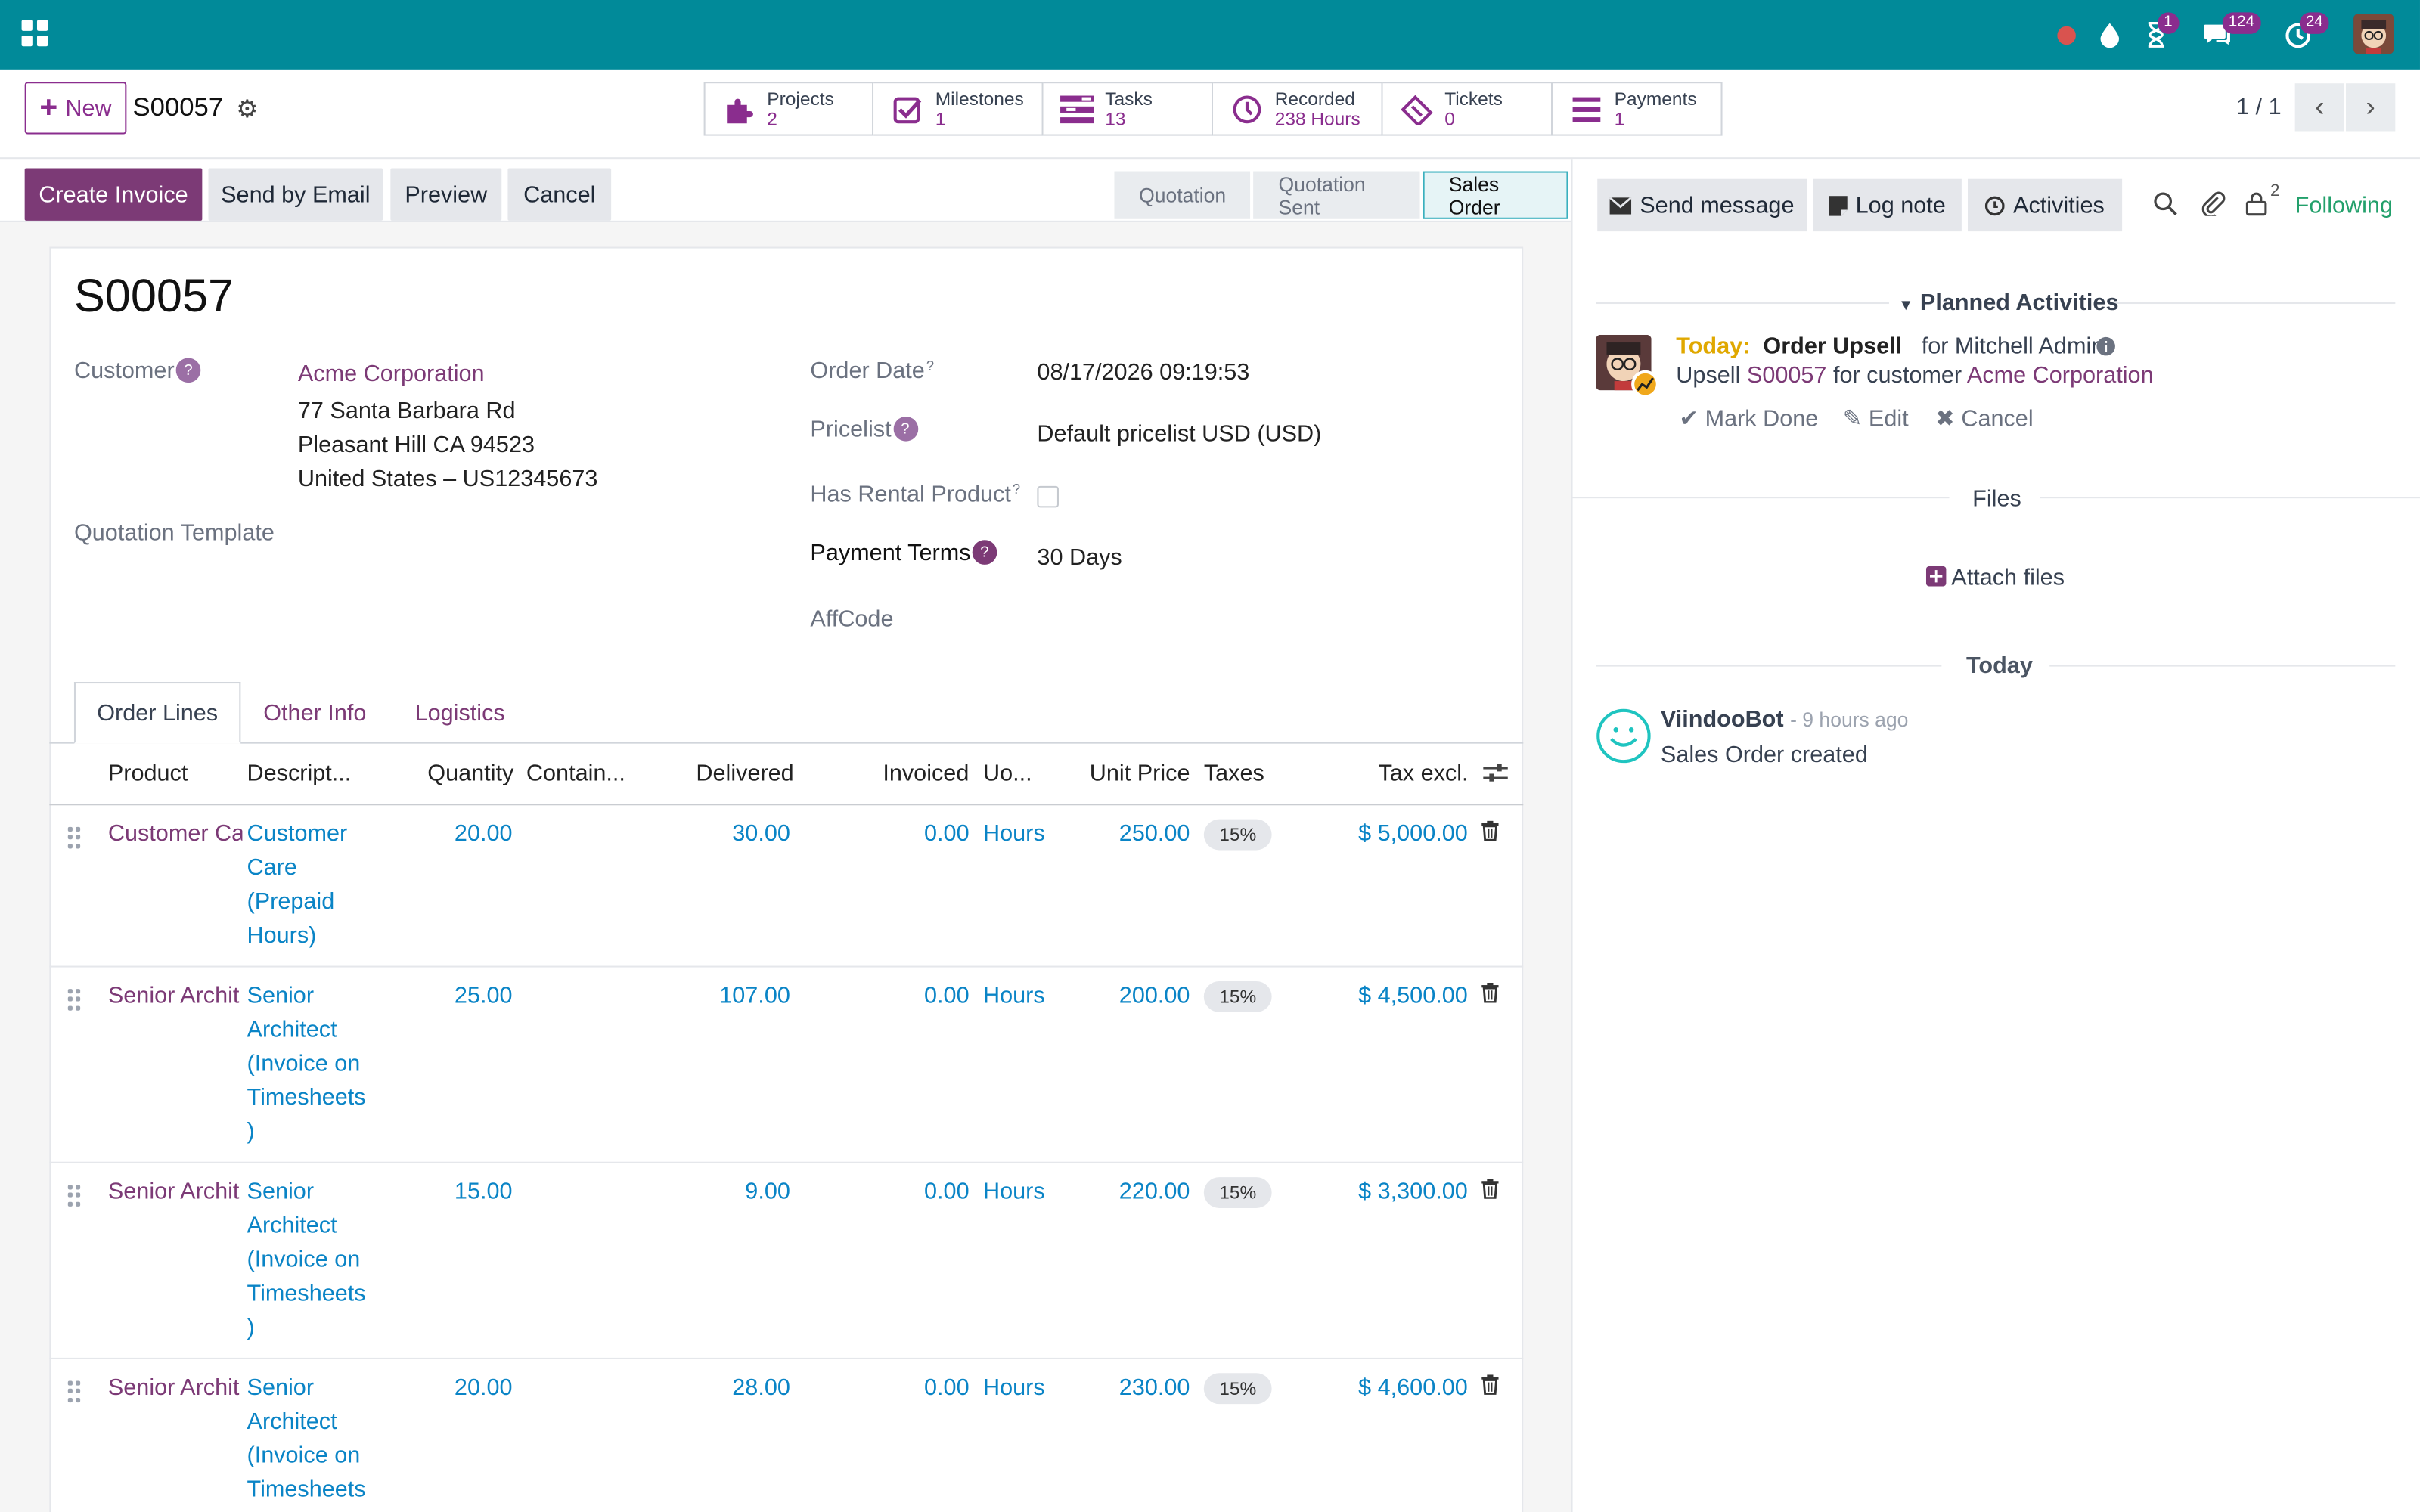  What do you see at coordinates (457, 997) in the screenshot?
I see `row-quantity: 25.00` at bounding box center [457, 997].